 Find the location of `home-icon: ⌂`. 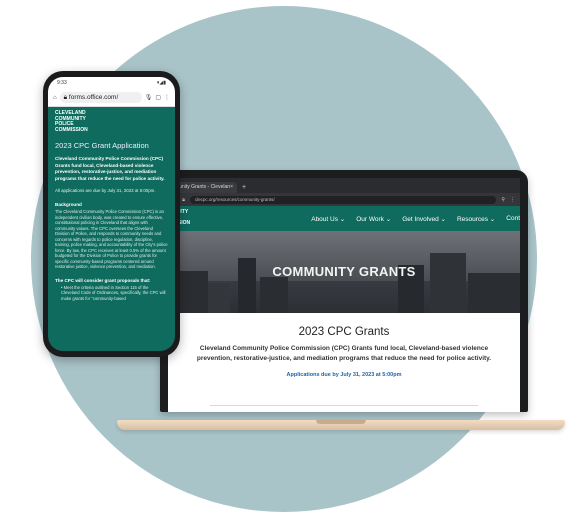

home-icon: ⌂ is located at coordinates (55, 98).